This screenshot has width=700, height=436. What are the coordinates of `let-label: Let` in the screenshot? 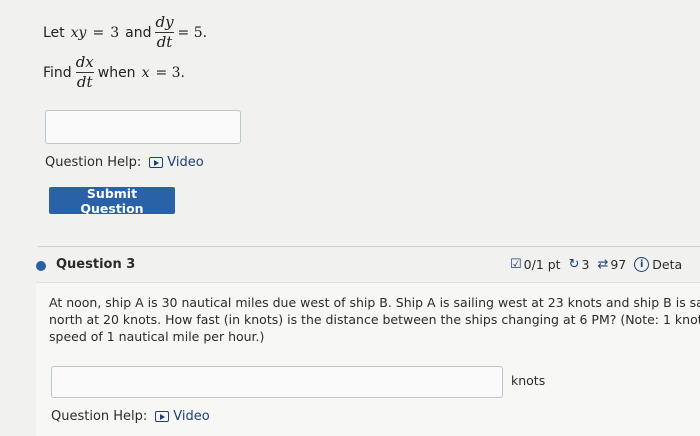 It's located at (54, 32).